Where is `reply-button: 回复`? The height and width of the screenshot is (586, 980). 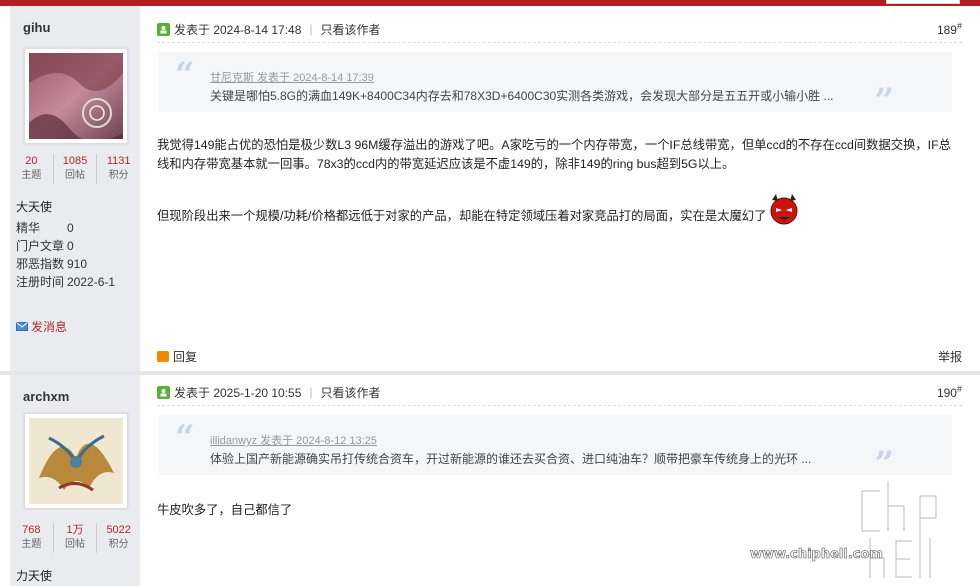
reply-button: 回复 is located at coordinates (177, 356).